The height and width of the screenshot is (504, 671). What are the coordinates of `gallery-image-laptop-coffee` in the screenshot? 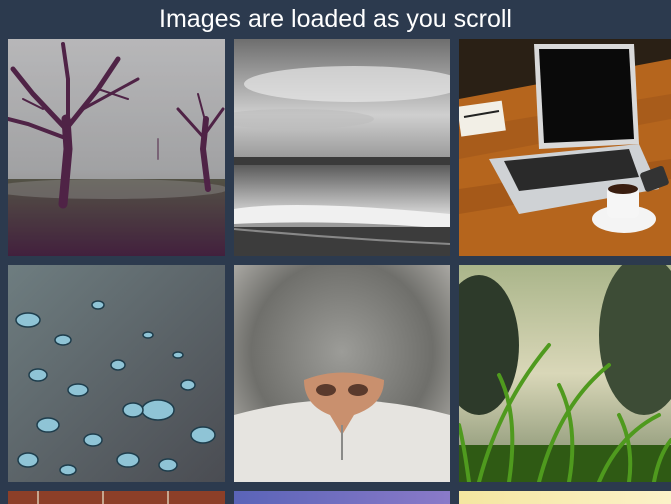 It's located at (565, 147).